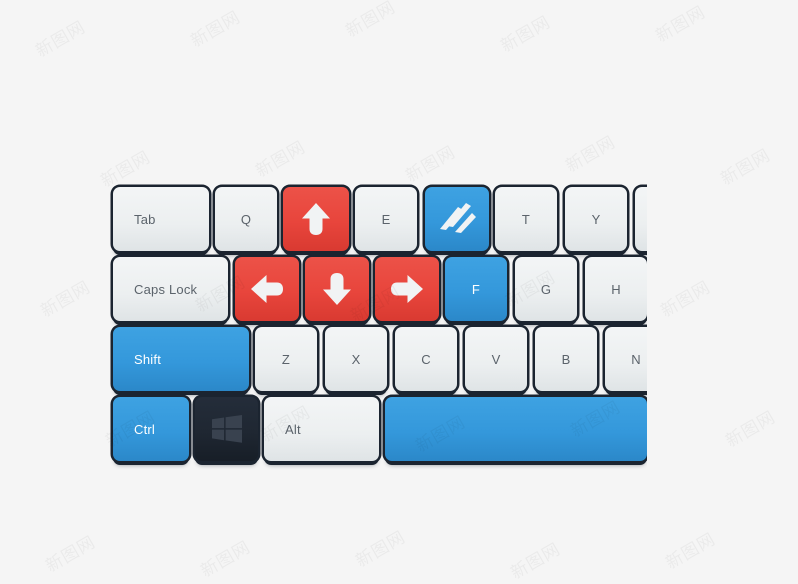 The width and height of the screenshot is (798, 584). What do you see at coordinates (516, 429) in the screenshot?
I see `key-spacebar-clipped` at bounding box center [516, 429].